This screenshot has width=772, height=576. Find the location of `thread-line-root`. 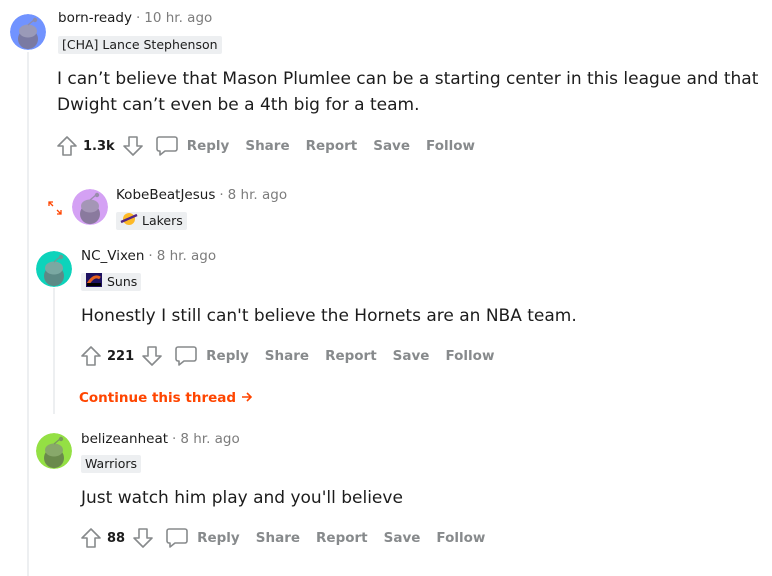

thread-line-root is located at coordinates (28, 314).